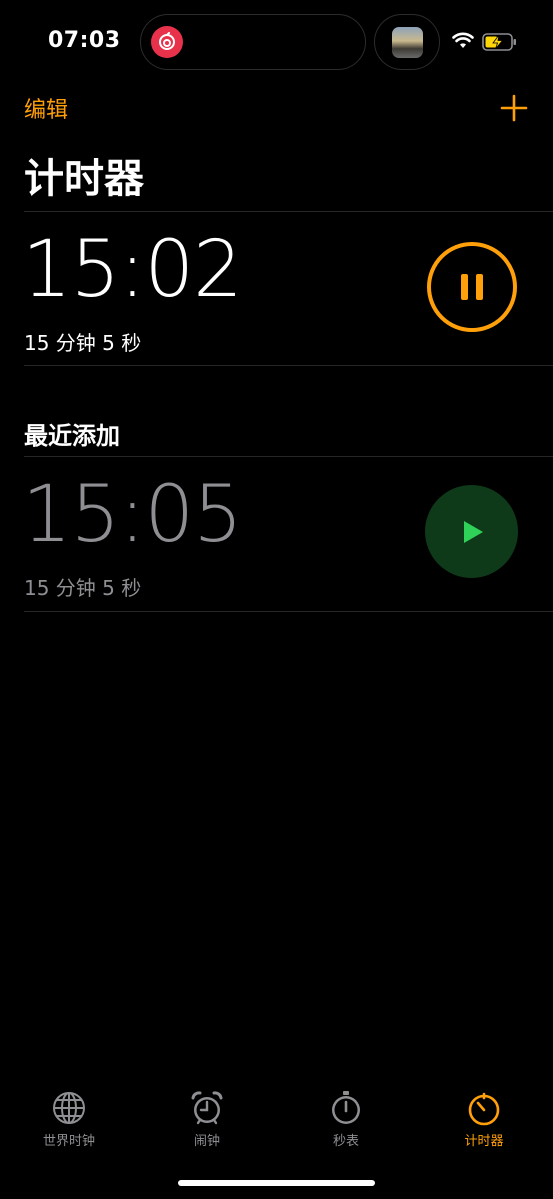 This screenshot has height=1199, width=553. Describe the element at coordinates (484, 1141) in the screenshot. I see `tab-label: 计时器` at that location.